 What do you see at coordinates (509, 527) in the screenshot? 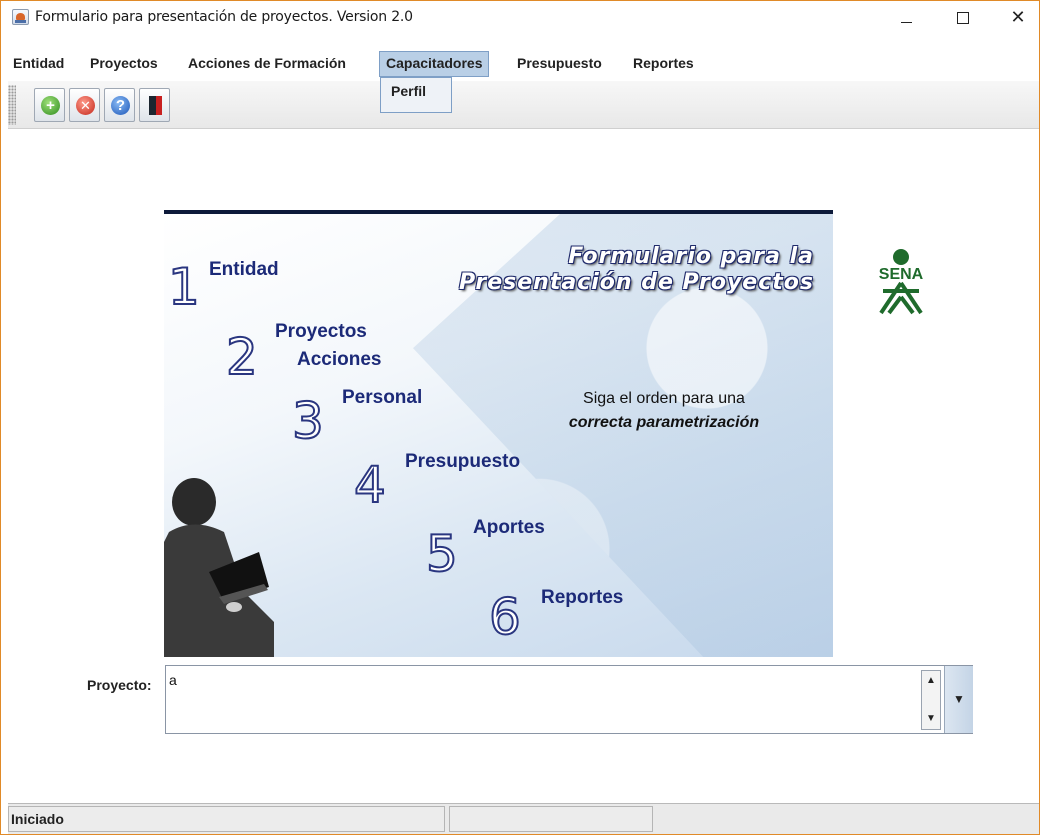
I see `step-label-aportes: Aportes` at bounding box center [509, 527].